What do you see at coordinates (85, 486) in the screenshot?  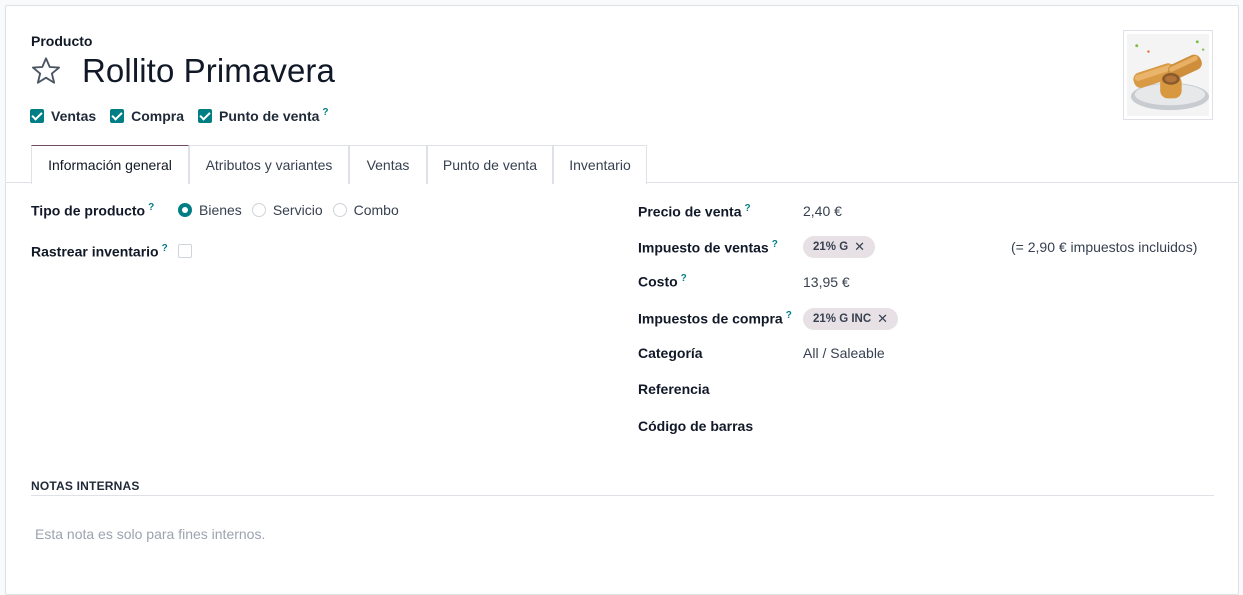 I see `internal-notes-heading: NOTAS INTERNAS` at bounding box center [85, 486].